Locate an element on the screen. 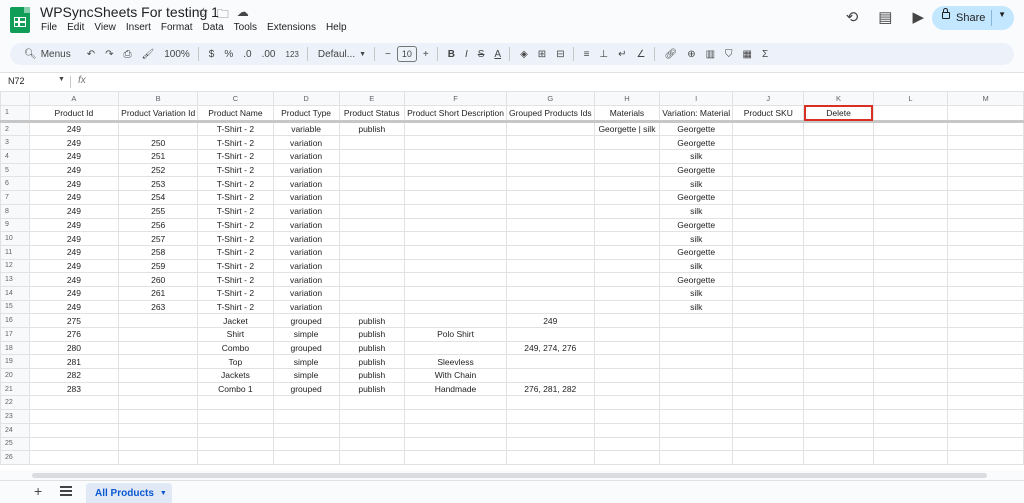  cell-g23 is located at coordinates (550, 416).